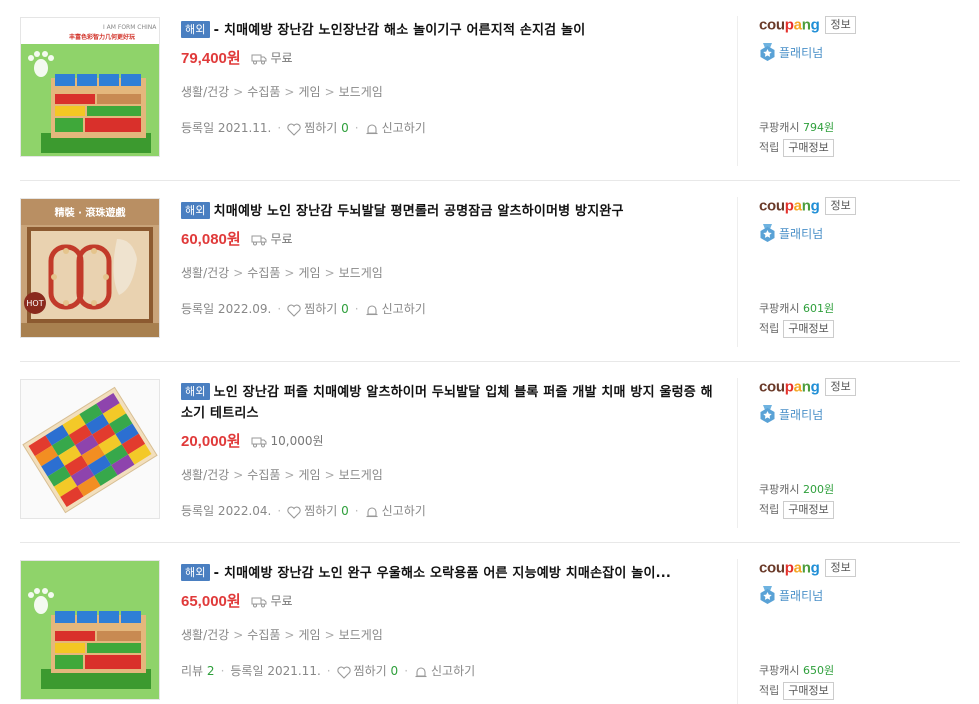  What do you see at coordinates (328, 671) in the screenshot?
I see `product-meta: 리뷰 2 · 등록일 2021.11. · 찜하기 0 · 신고하기` at bounding box center [328, 671].